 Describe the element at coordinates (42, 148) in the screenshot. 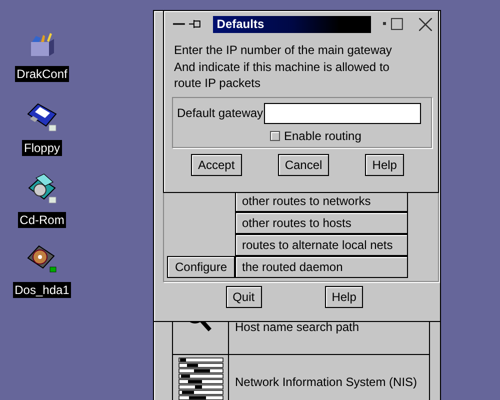

I see `desktop-icon-label: Floppy` at that location.